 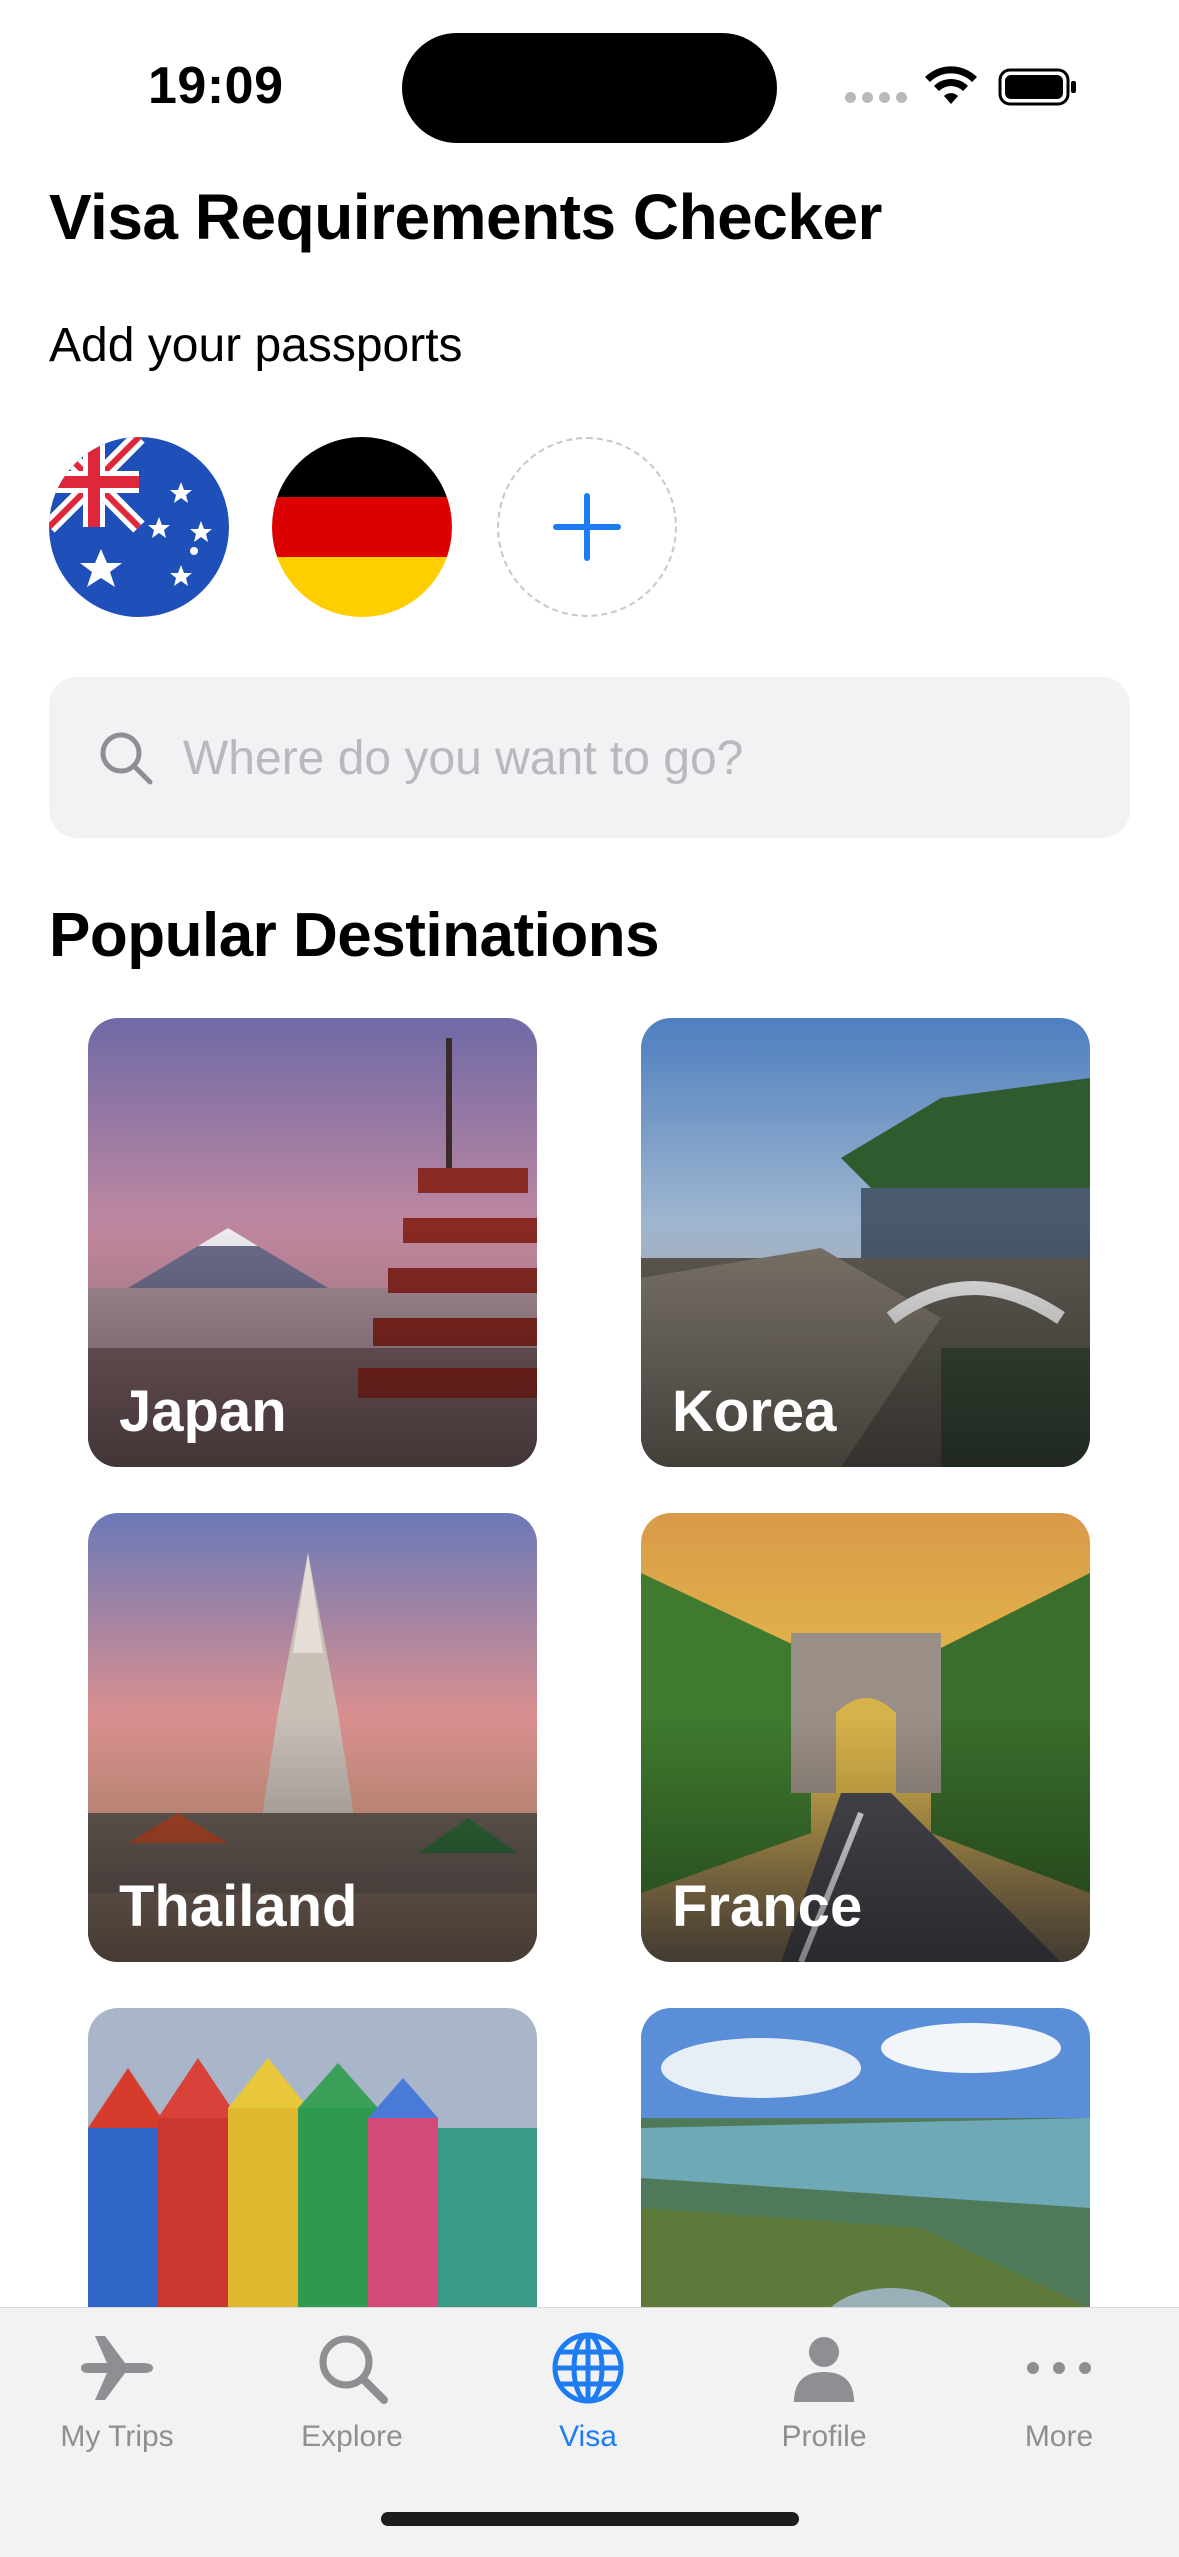 I want to click on destination-card-japan: Japan, so click(x=312, y=1242).